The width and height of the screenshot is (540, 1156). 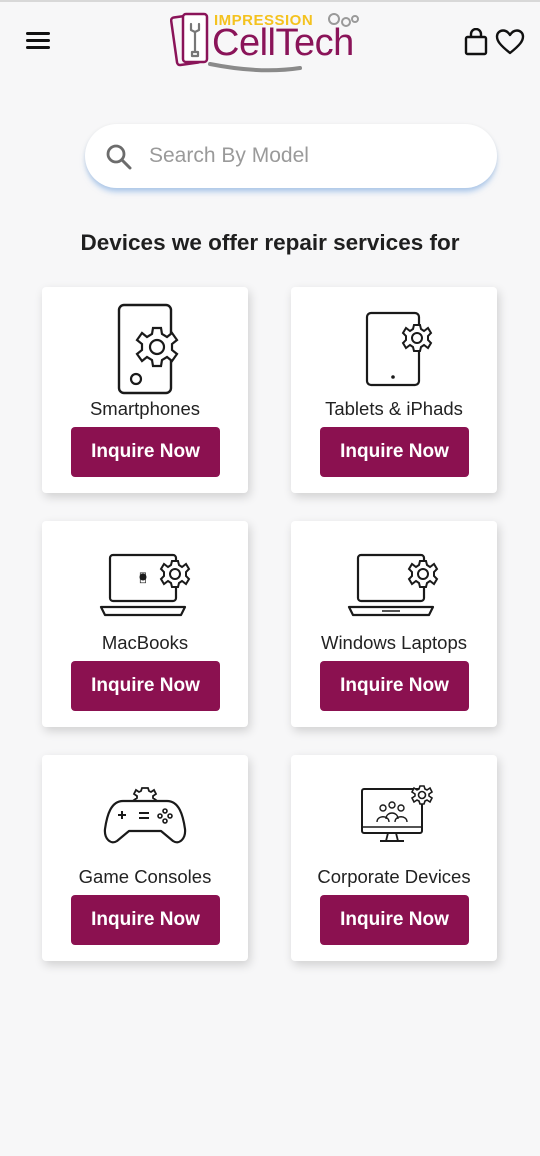 I want to click on search-input, so click(x=309, y=156).